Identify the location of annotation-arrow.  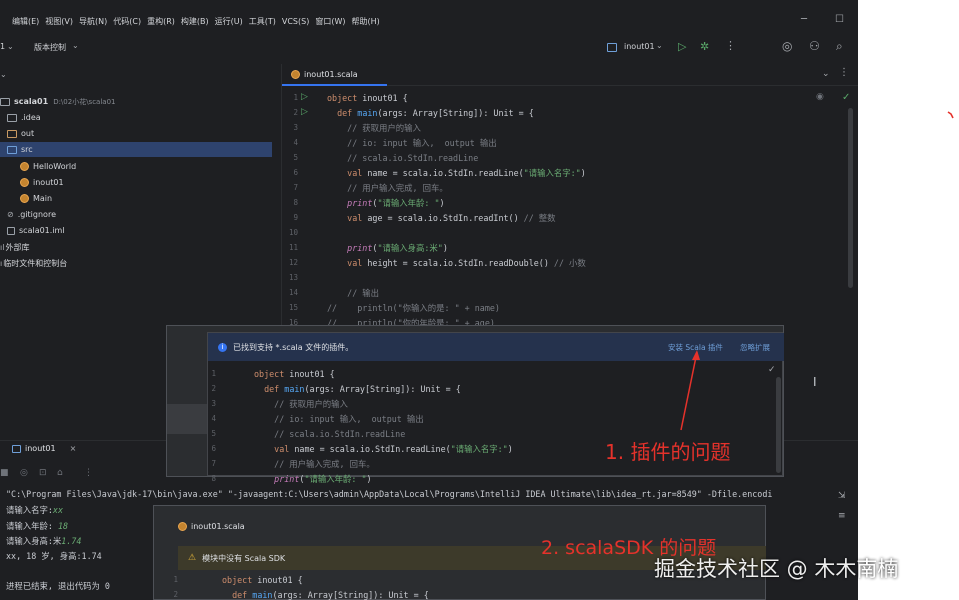
(689, 391).